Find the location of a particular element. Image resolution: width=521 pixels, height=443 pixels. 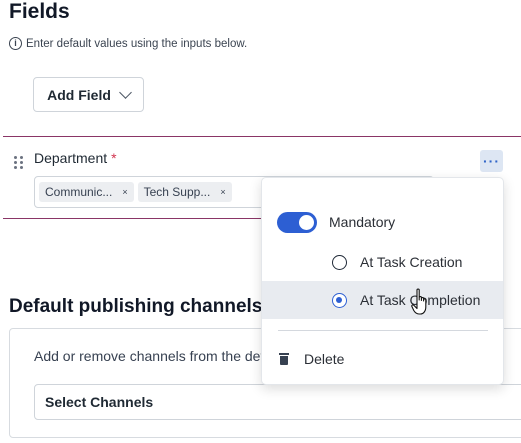

tag-chip: Communic... × is located at coordinates (86, 192).